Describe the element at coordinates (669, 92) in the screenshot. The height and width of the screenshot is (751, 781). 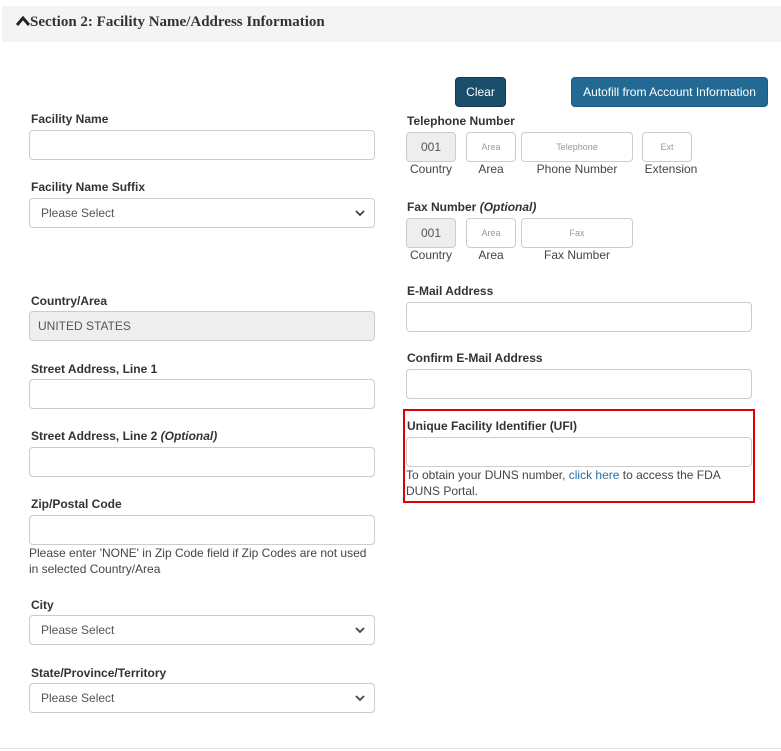
I see `autofill-button: Autofill from Account Information` at that location.